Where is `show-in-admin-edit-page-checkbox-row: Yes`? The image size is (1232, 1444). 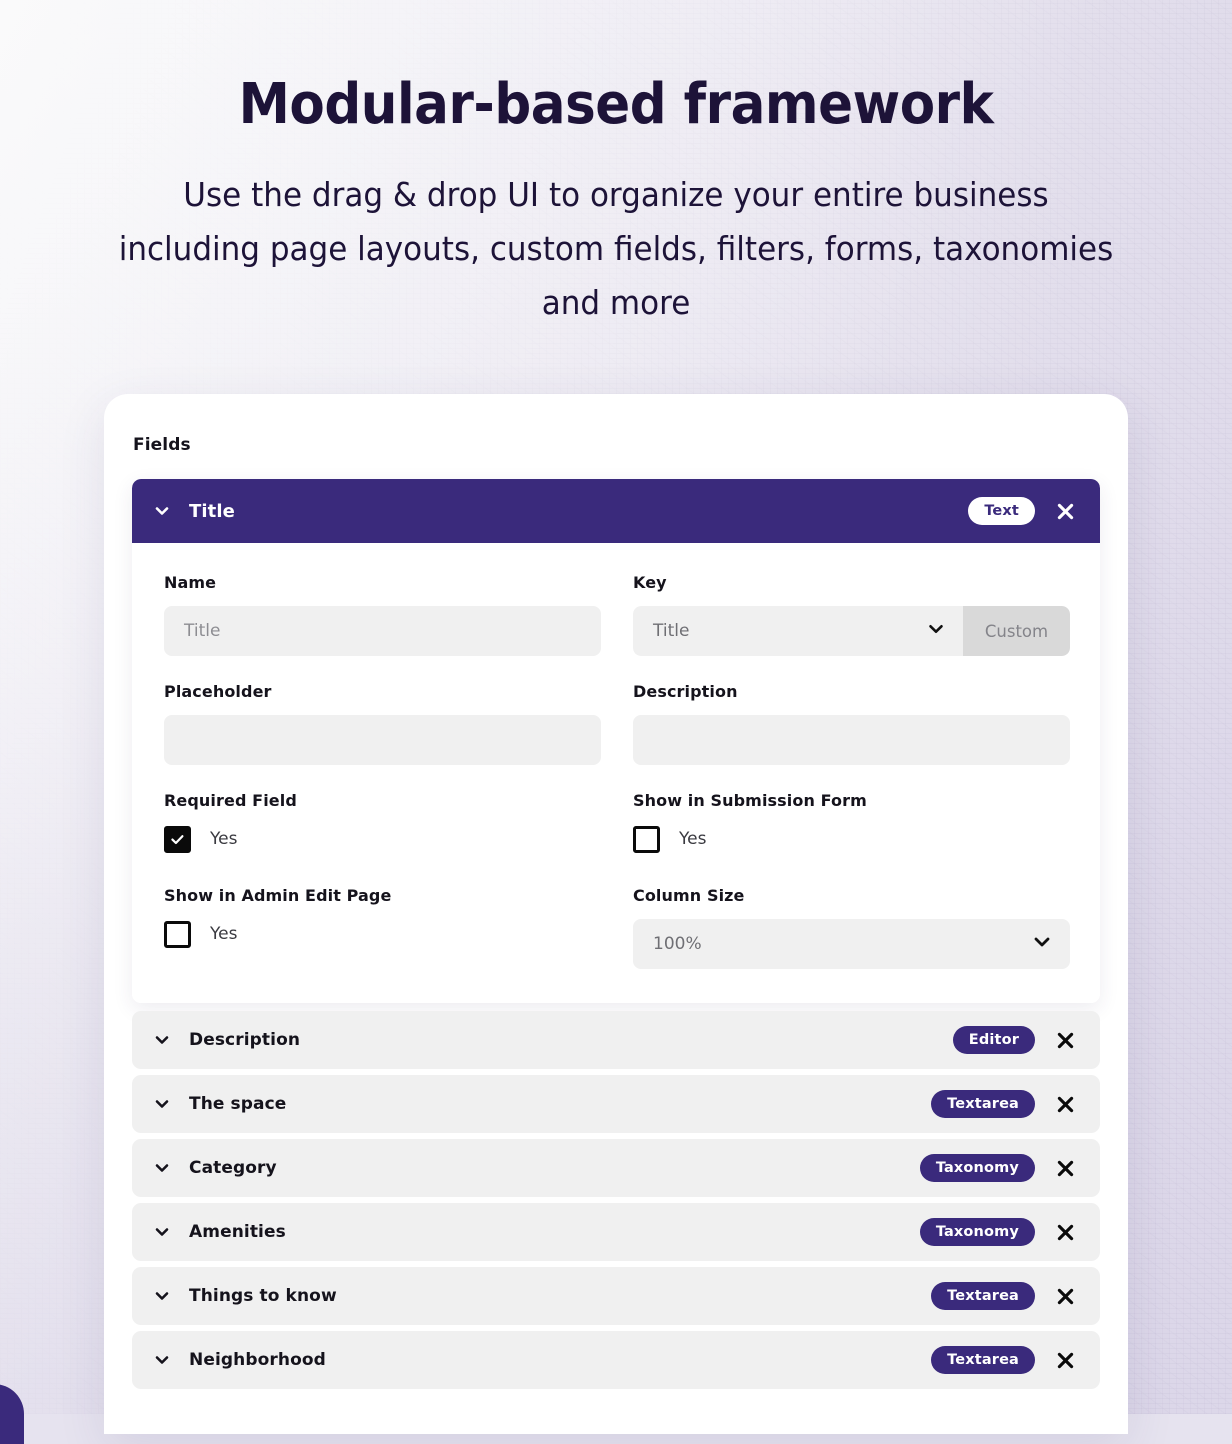
show-in-admin-edit-page-checkbox-row: Yes is located at coordinates (382, 934).